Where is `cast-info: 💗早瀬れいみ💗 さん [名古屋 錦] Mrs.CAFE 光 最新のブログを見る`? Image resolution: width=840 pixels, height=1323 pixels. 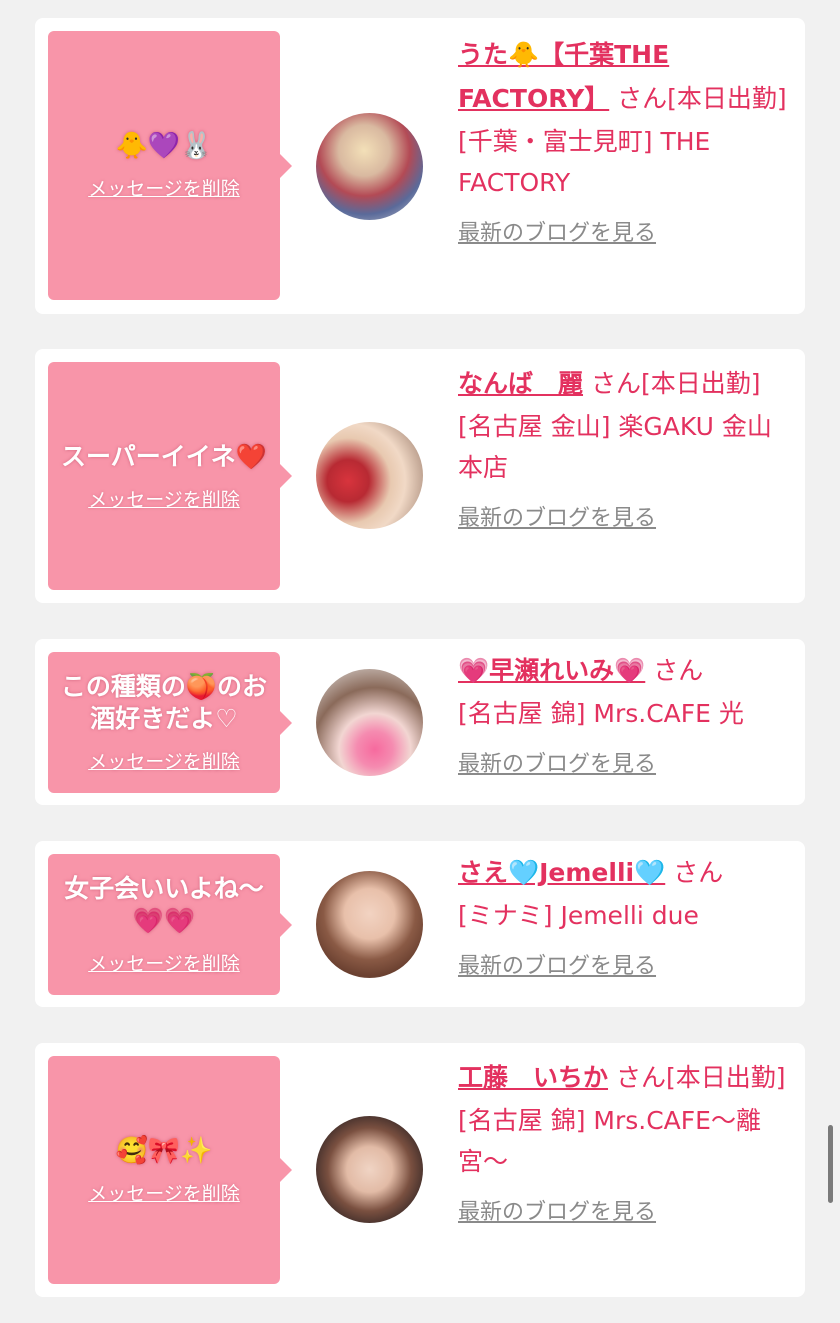 cast-info: 💗早瀬れいみ💗 さん [名古屋 錦] Mrs.CAFE 光 最新のブログを見る is located at coordinates (625, 714).